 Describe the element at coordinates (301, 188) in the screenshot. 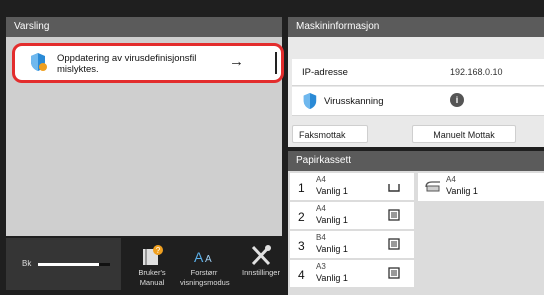

I see `tray-number: 1` at that location.